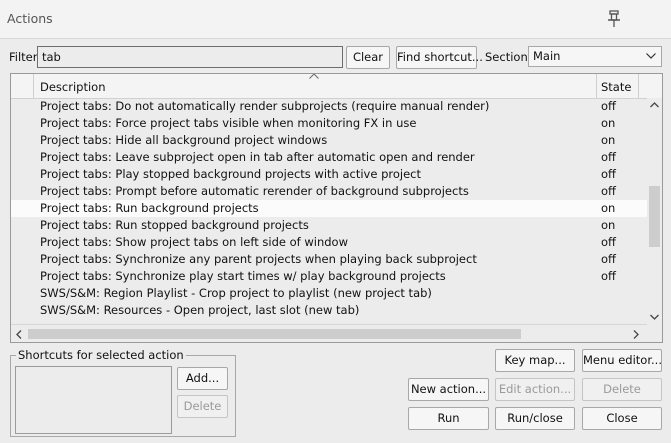 This screenshot has height=443, width=671. I want to click on table-row: Project tabs: Run background projects on, so click(329, 208).